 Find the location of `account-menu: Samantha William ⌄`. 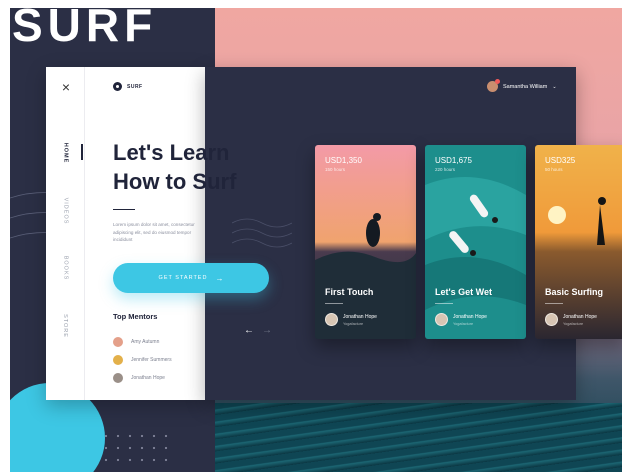

account-menu: Samantha William ⌄ is located at coordinates (522, 85).